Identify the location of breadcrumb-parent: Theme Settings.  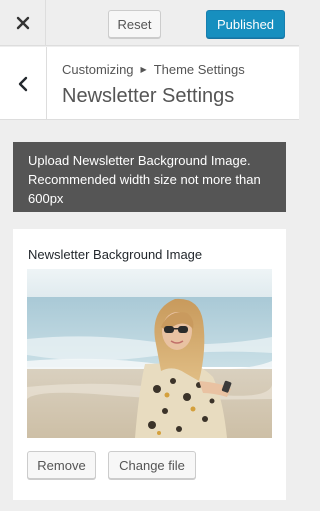
(199, 69).